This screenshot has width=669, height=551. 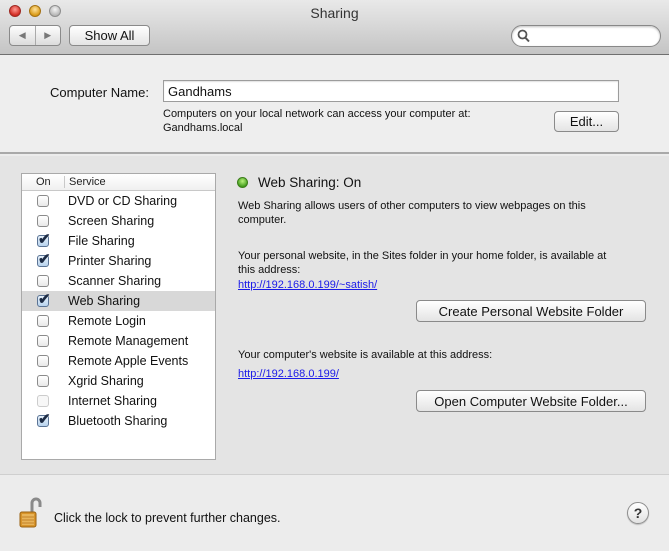 I want to click on service-name: Bluetooth Sharing, so click(x=118, y=421).